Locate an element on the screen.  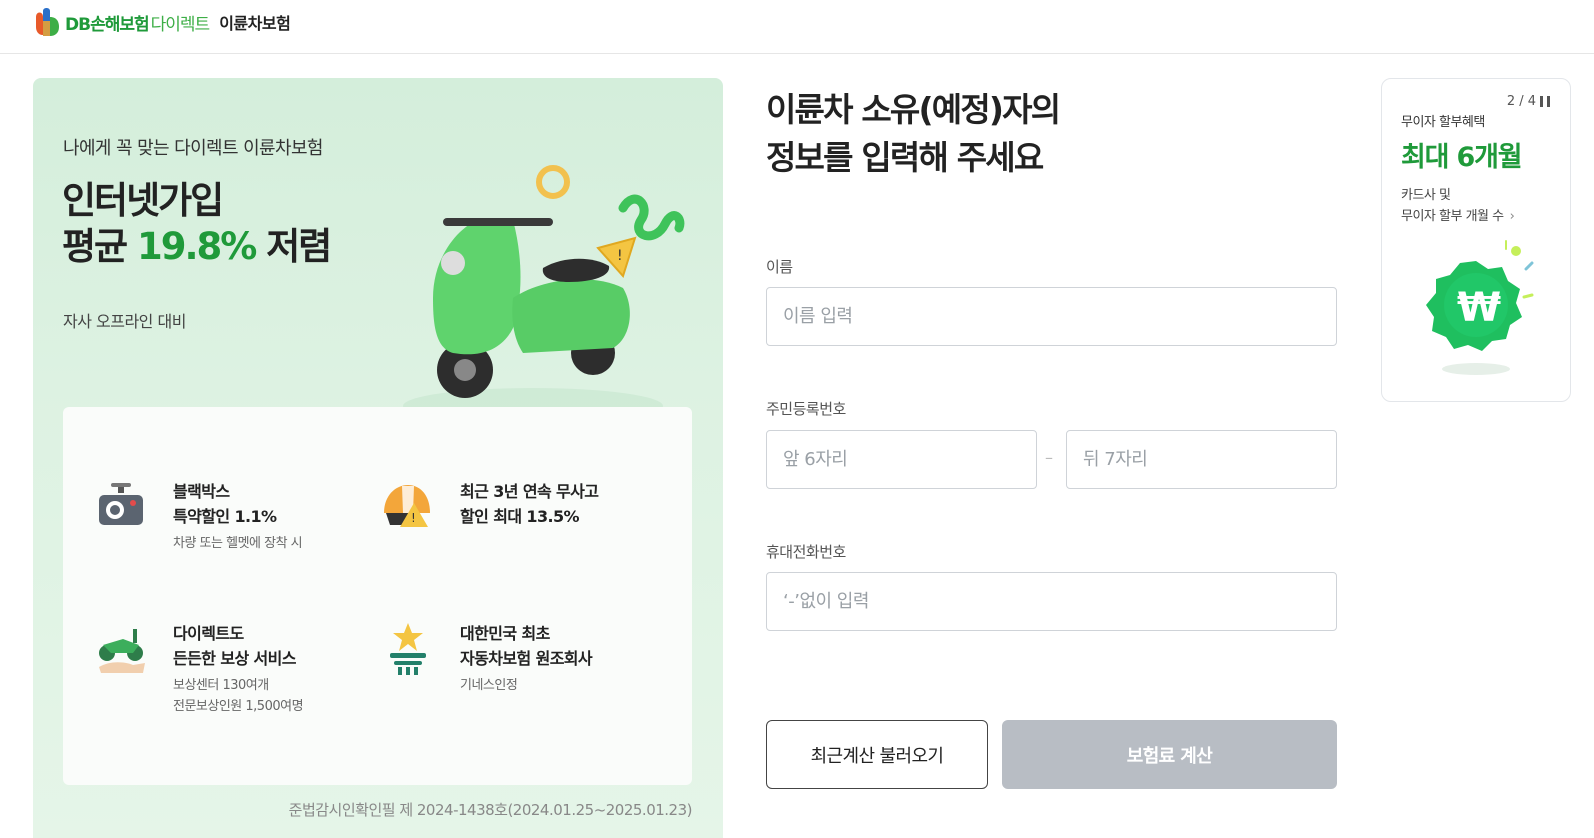
phone-label: 휴대전화번호 is located at coordinates (806, 552).